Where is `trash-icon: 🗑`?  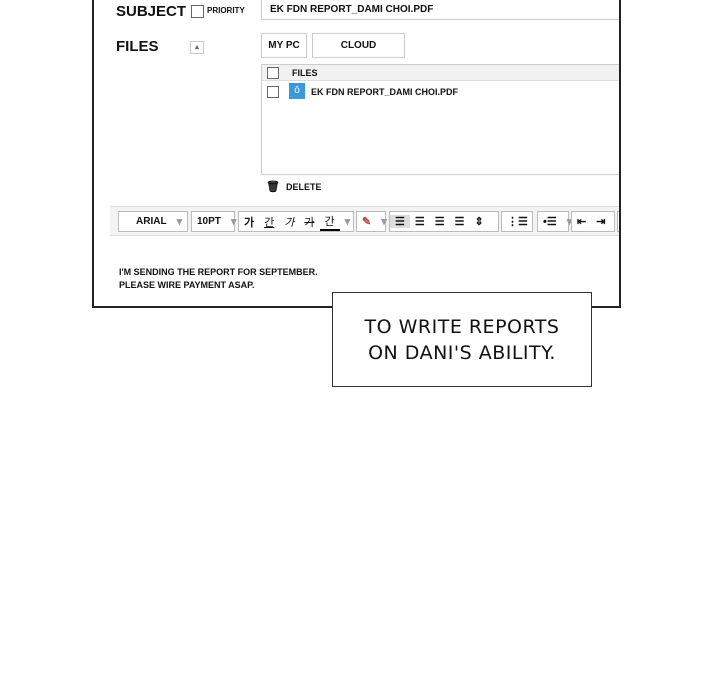
trash-icon: 🗑 is located at coordinates (273, 187).